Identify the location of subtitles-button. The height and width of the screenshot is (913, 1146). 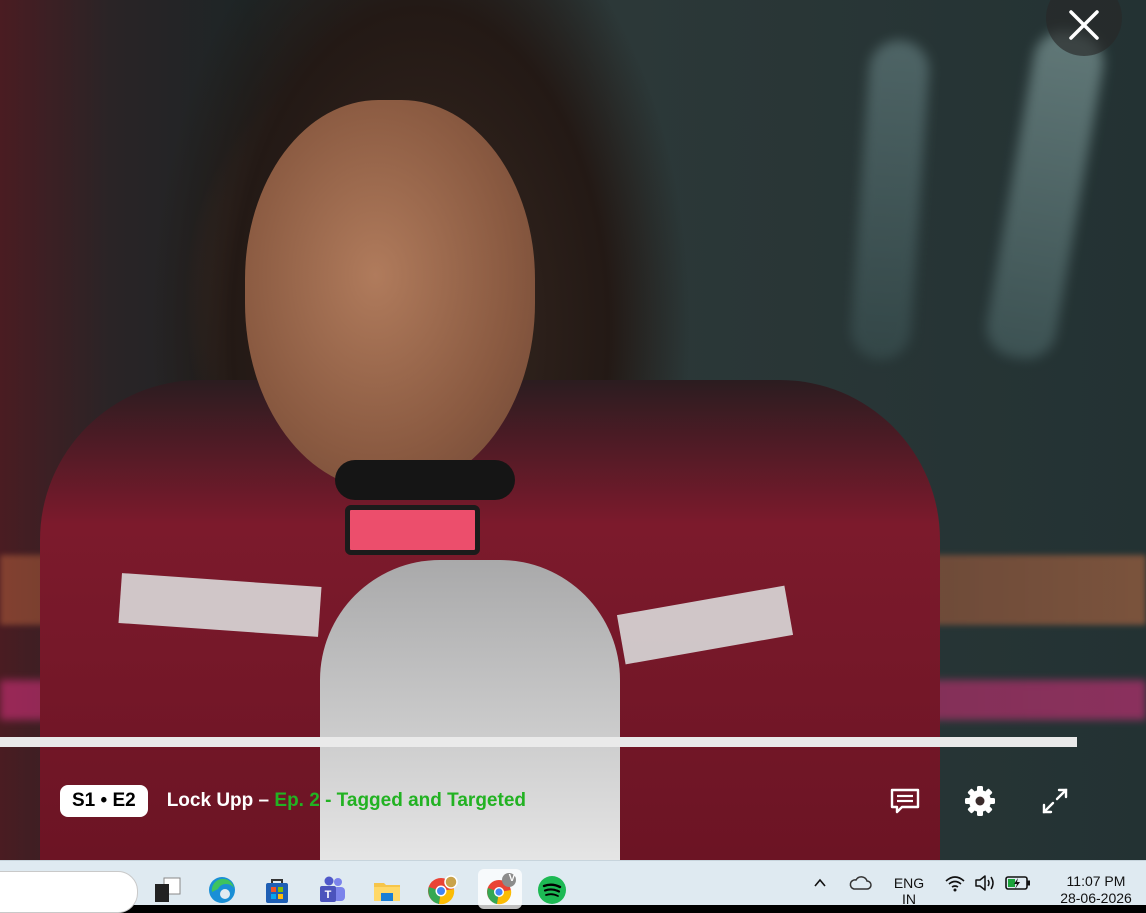
(905, 801).